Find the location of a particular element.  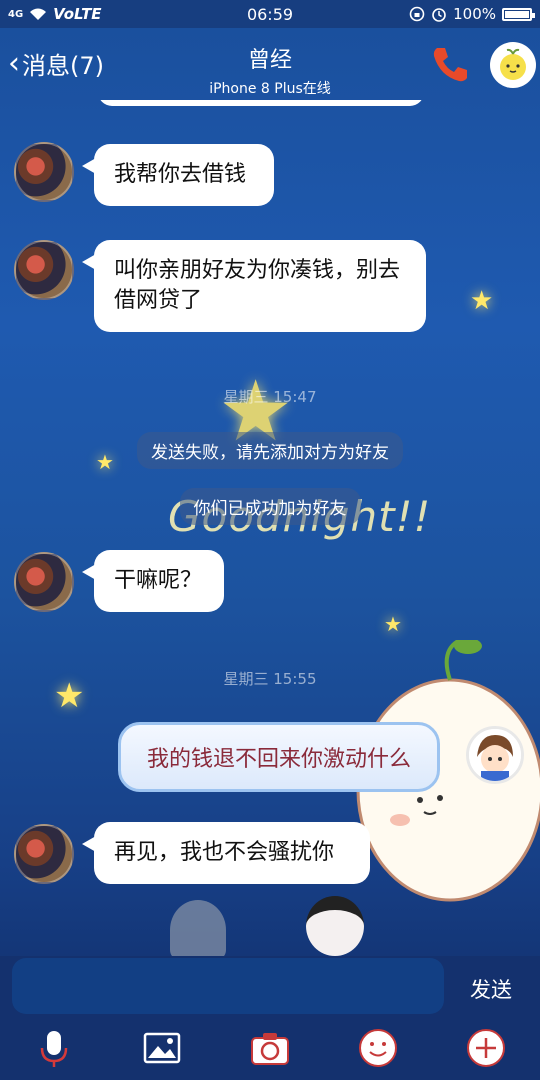

battery-percent: 100% is located at coordinates (474, 14).